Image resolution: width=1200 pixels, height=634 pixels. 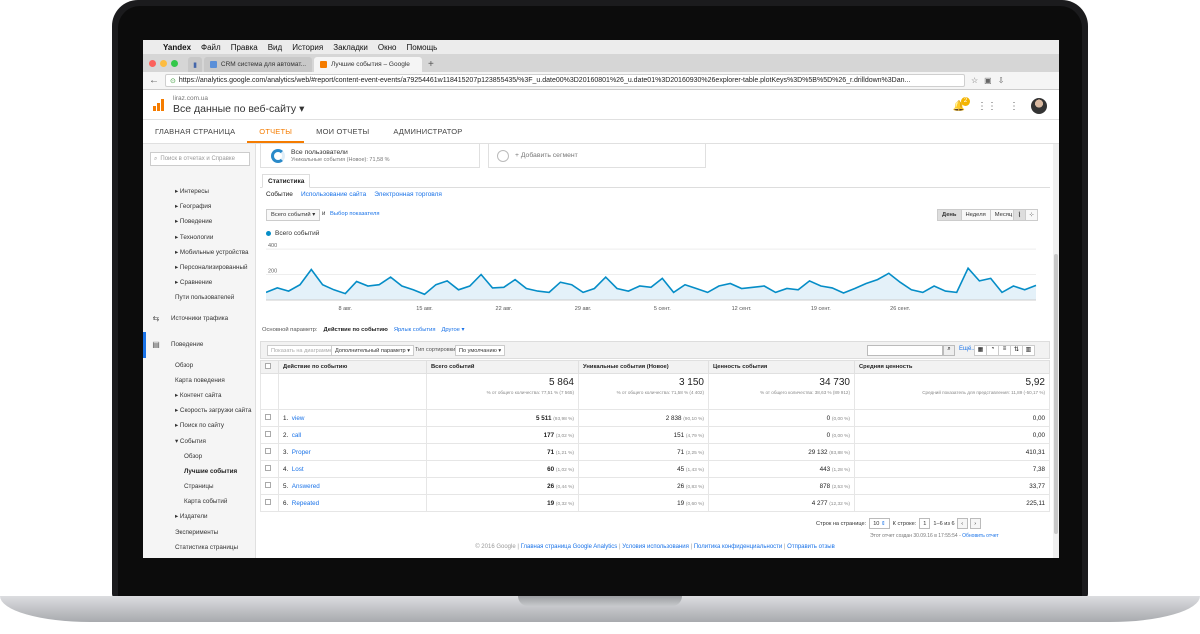 I want to click on menu-app: Yandex, so click(x=177, y=47).